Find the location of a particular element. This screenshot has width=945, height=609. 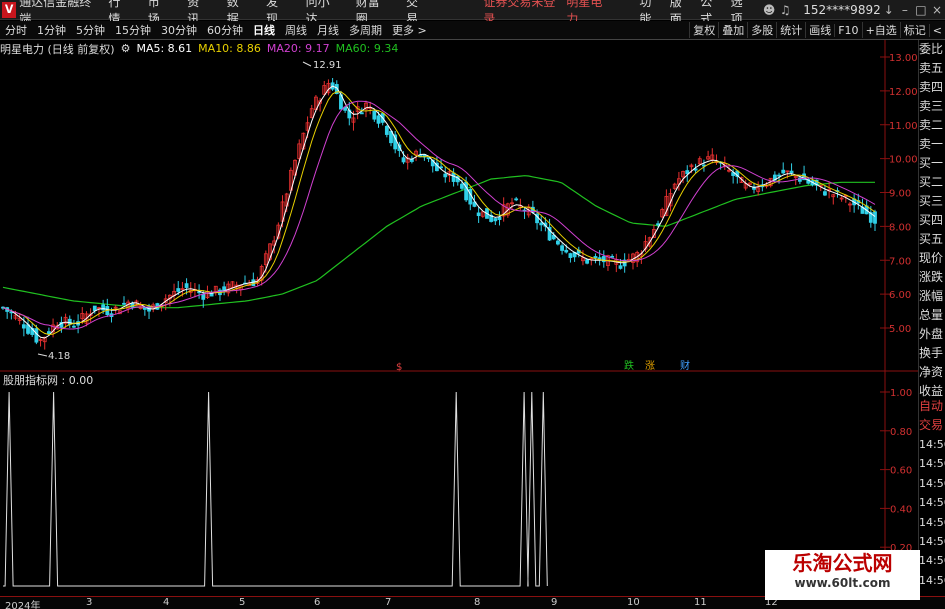

tool-stats: 统计 is located at coordinates (790, 30).